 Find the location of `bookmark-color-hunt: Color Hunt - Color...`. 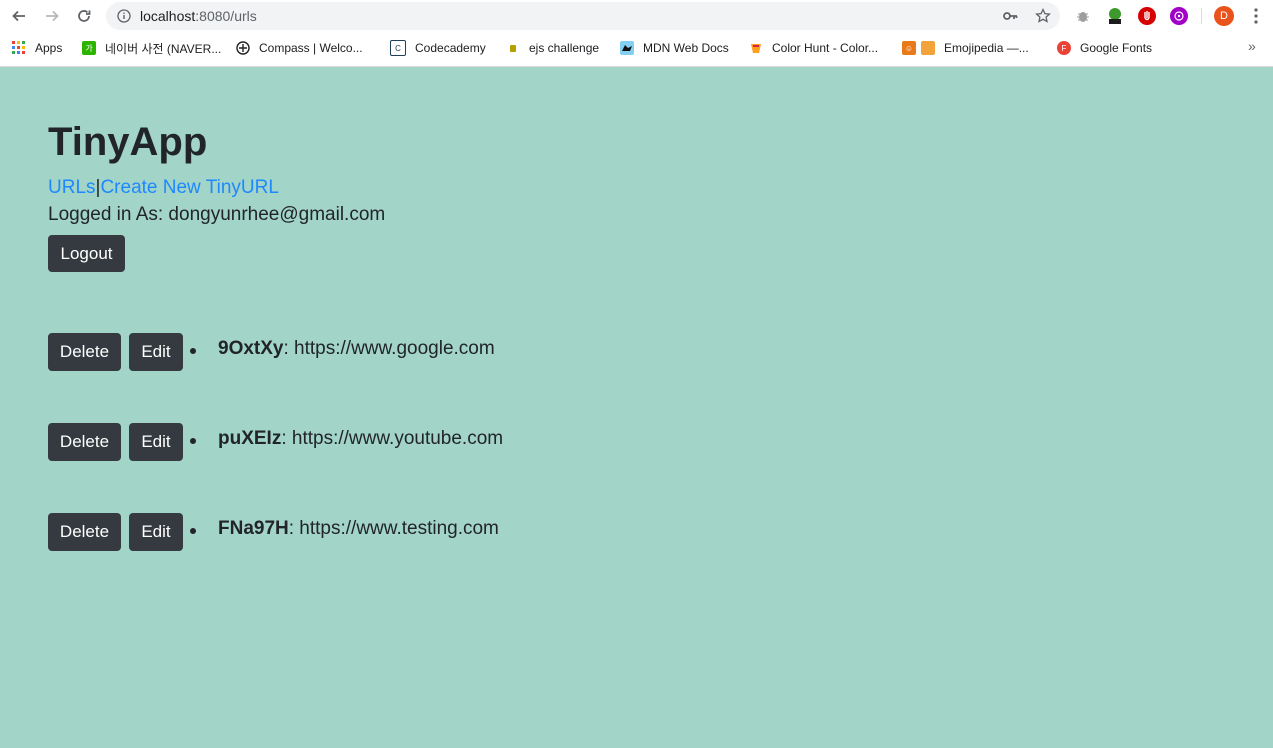

bookmark-color-hunt: Color Hunt - Color... is located at coordinates (813, 48).